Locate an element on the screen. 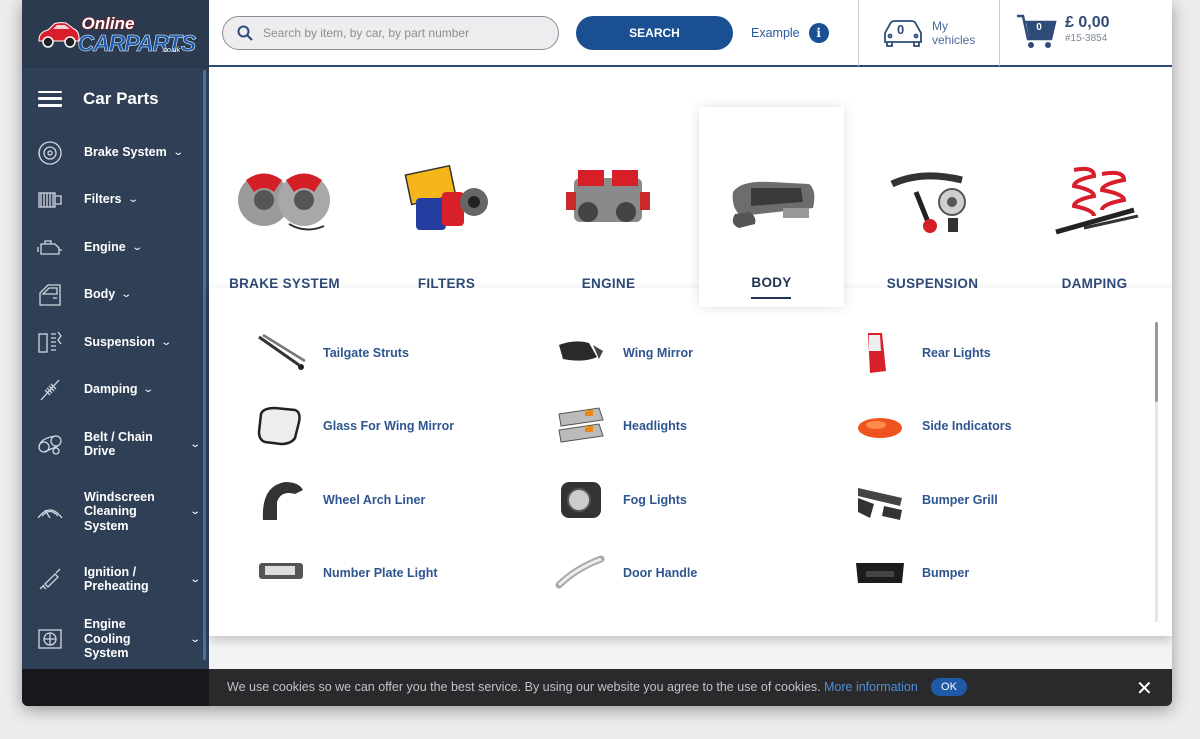 The height and width of the screenshot is (739, 1200). logo-text-domain: .co.uk is located at coordinates (171, 50).